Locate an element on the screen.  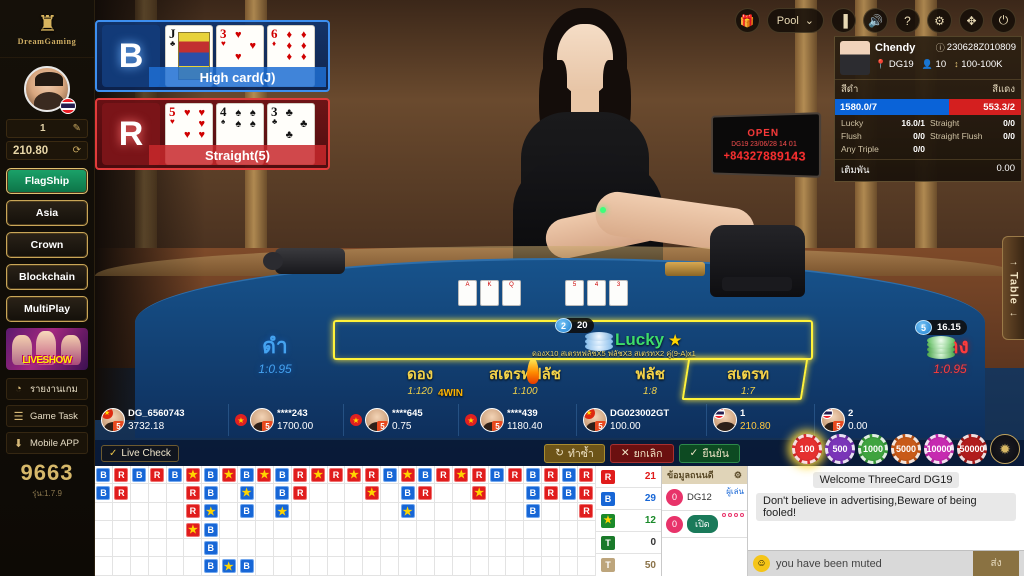
road-info-row: 0 เปิด is located at coordinates (704, 524).